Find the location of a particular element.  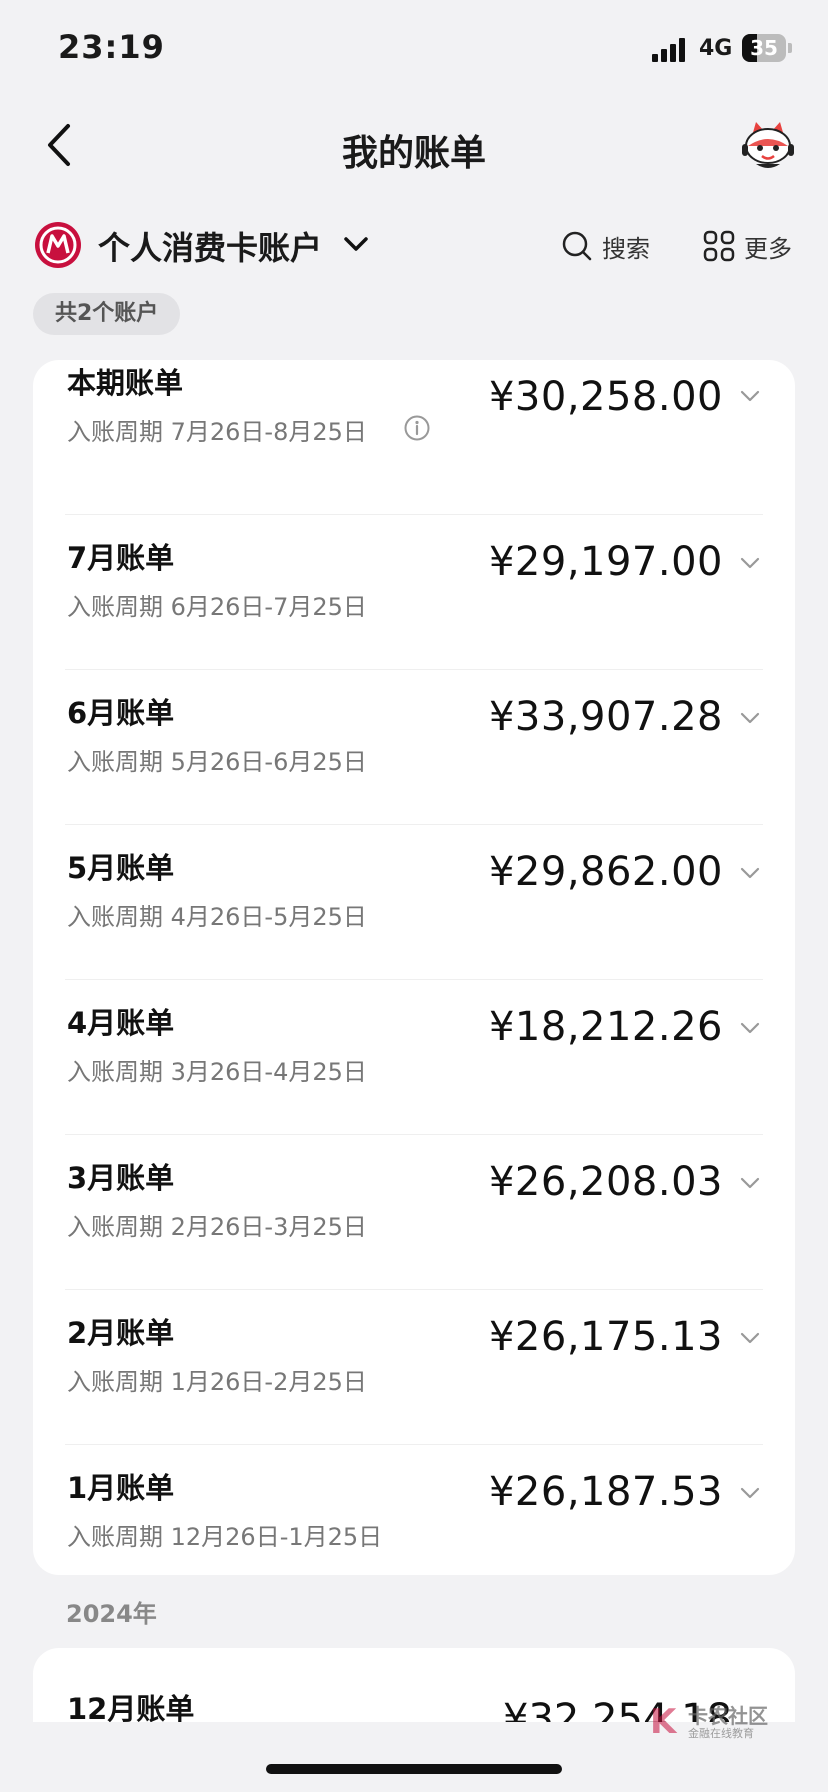

bill-row-june: 6月账单 入账周期 5月26日-6月25日 ¥33,907.28 is located at coordinates (414, 747).